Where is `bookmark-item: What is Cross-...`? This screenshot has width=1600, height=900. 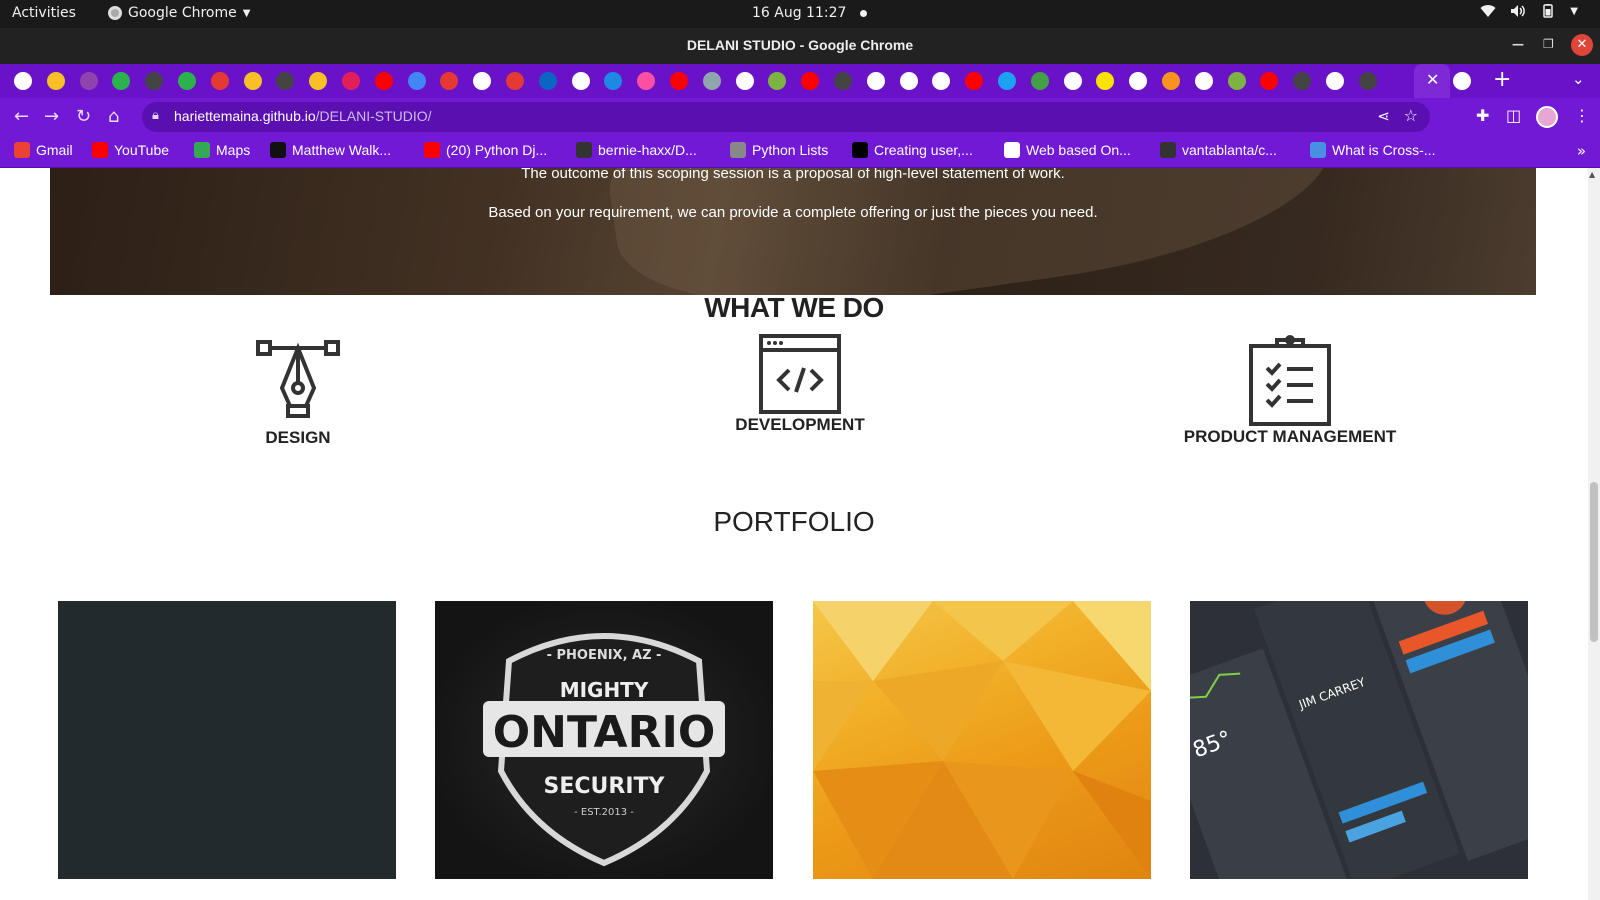
bookmark-item: What is Cross-... is located at coordinates (1372, 150).